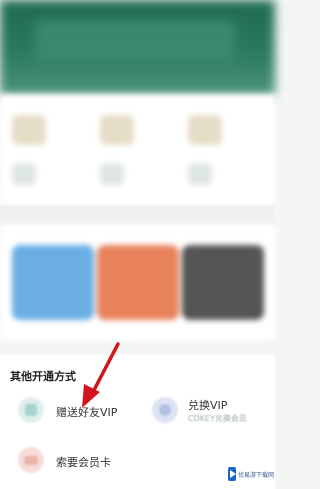  I want to click on section-title: 其他开通方式, so click(43, 376).